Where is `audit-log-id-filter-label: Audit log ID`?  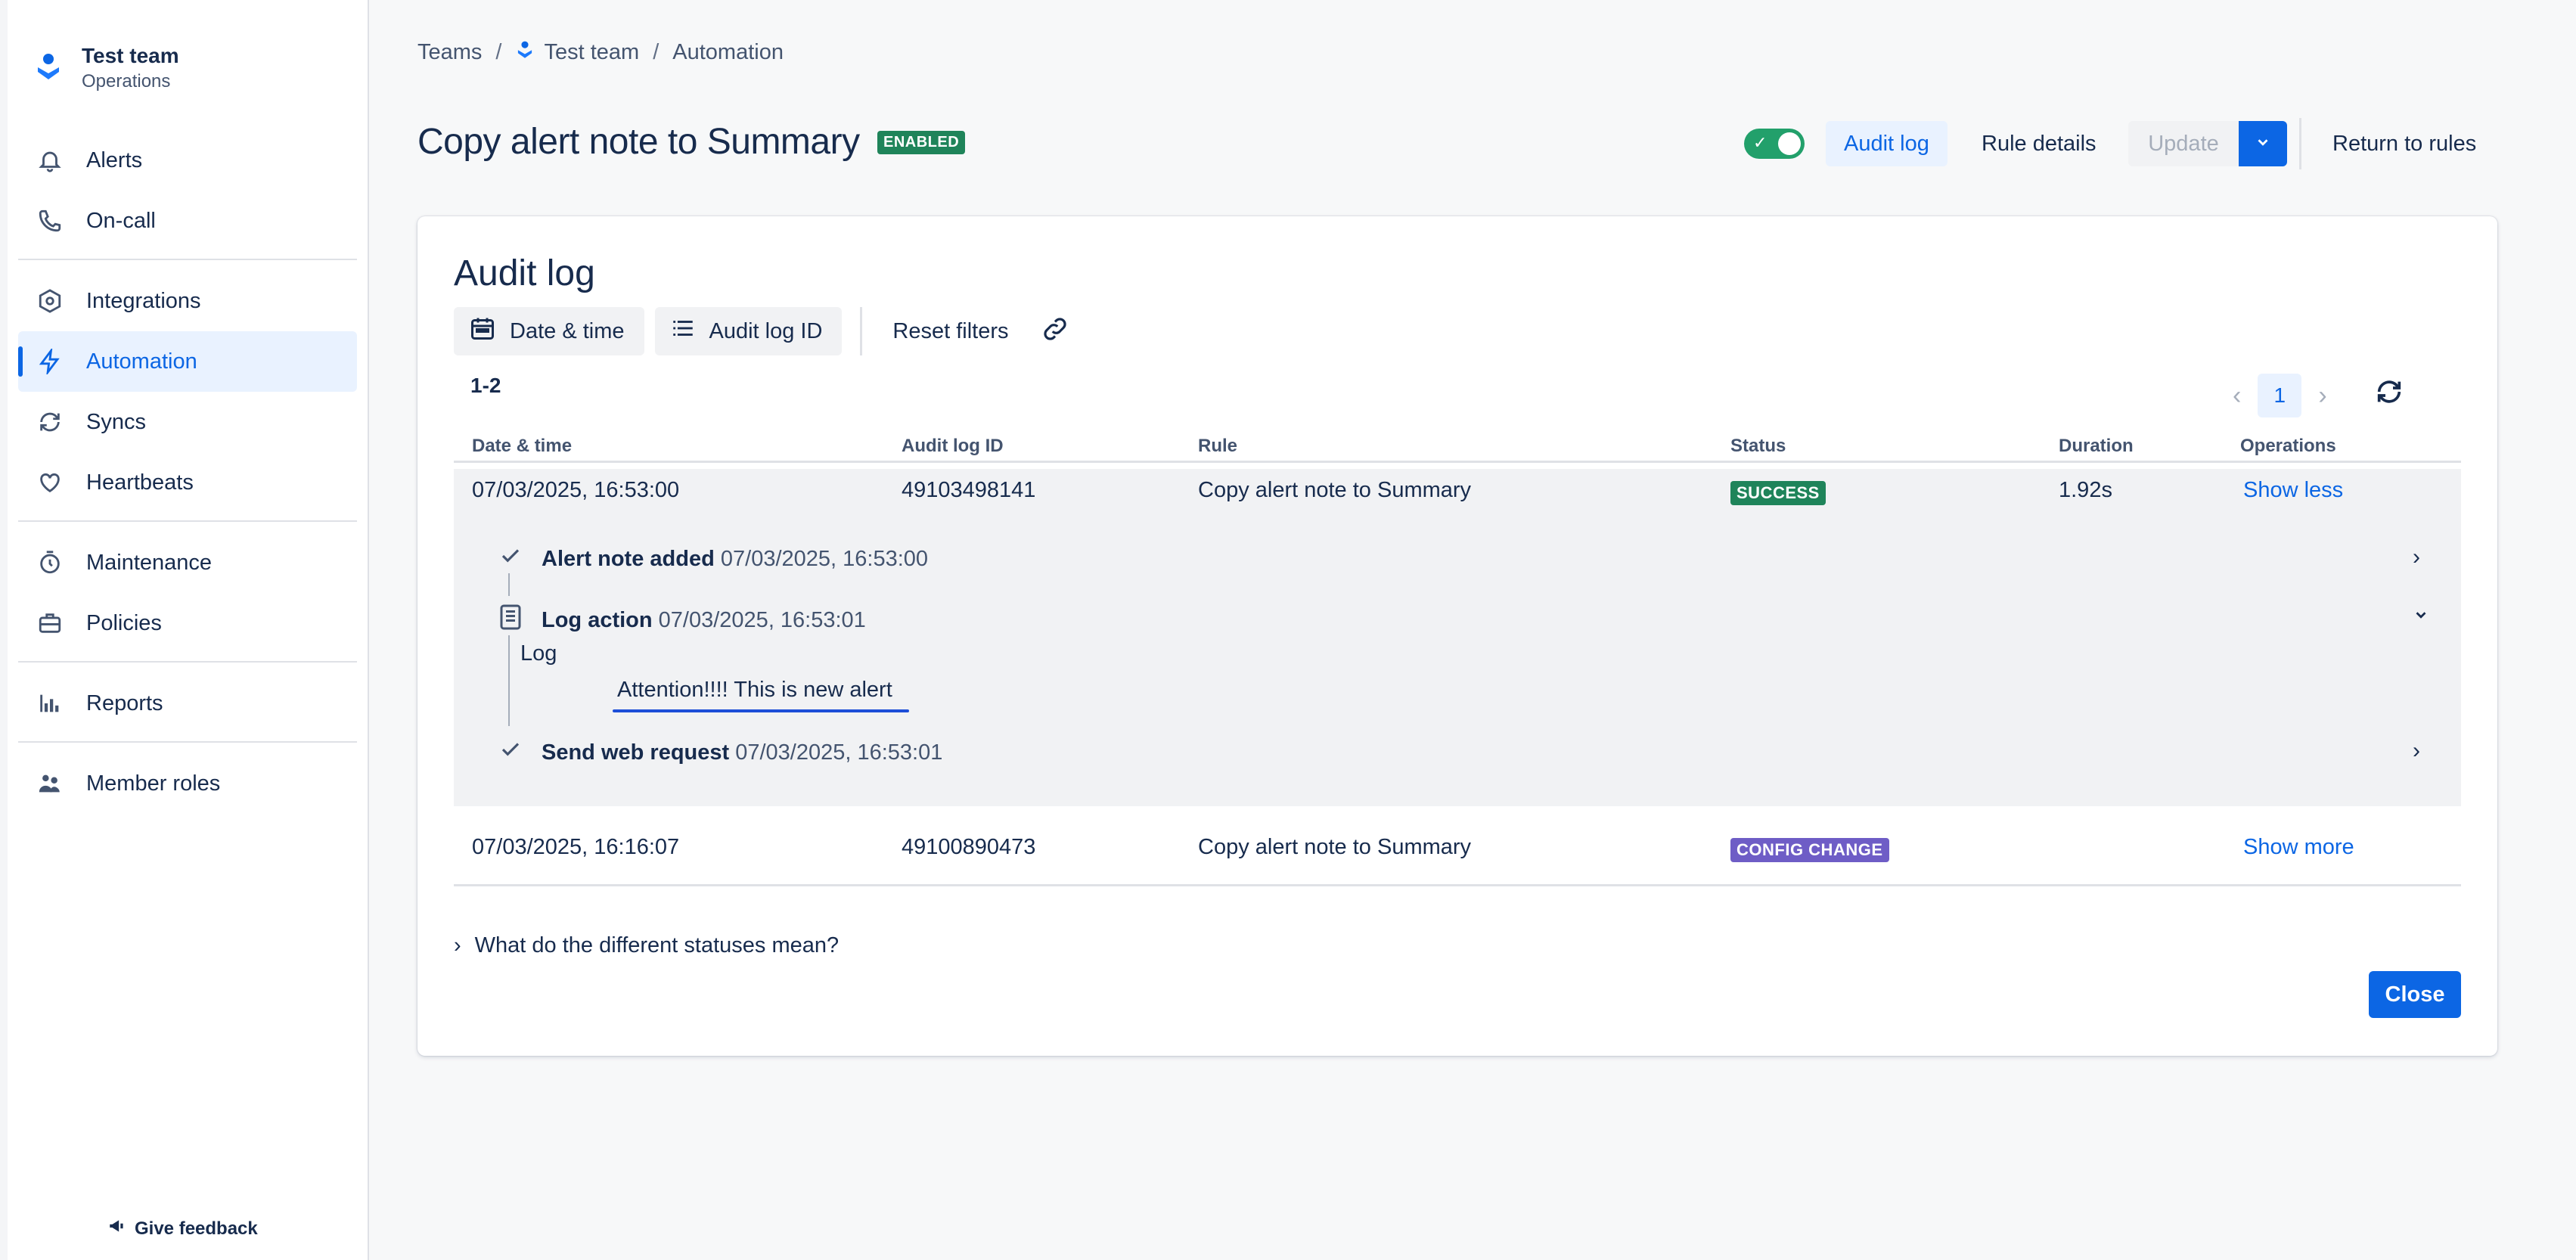
audit-log-id-filter-label: Audit log ID is located at coordinates (766, 330).